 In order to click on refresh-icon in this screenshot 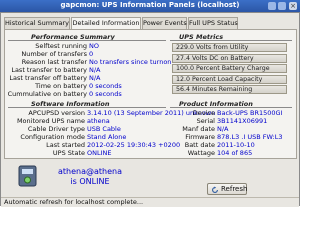, I will do `click(215, 189)`.